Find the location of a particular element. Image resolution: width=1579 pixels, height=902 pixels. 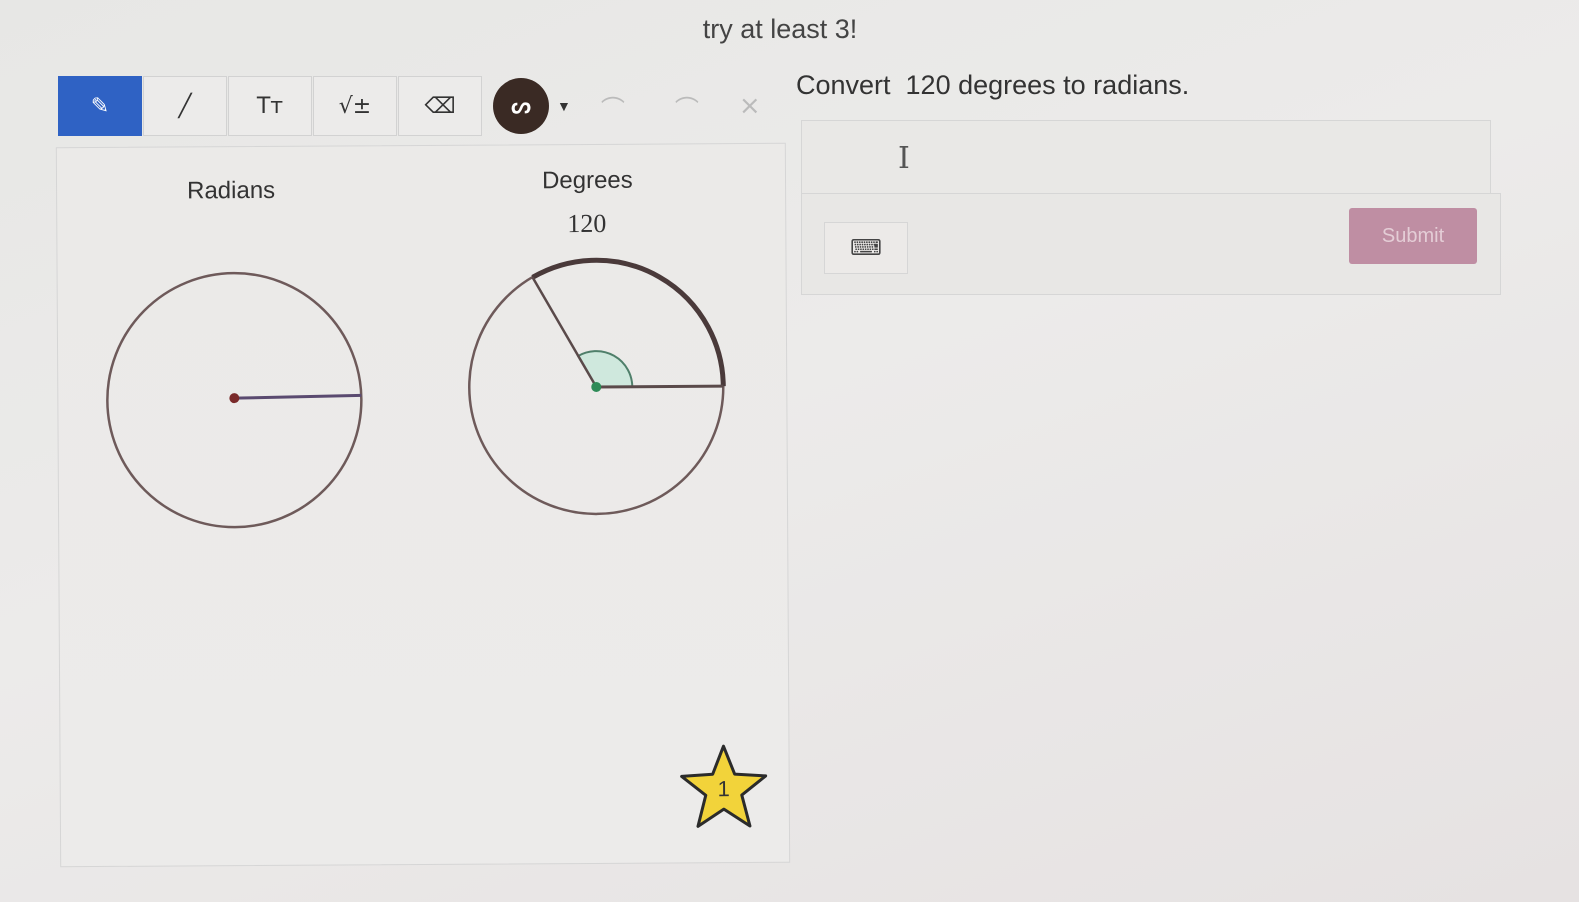

drawing-toolbar: ✎ ╱ Tт √± ⌫ ᔕ ▼ ⌒ ⌒ × is located at coordinates (409, 106).